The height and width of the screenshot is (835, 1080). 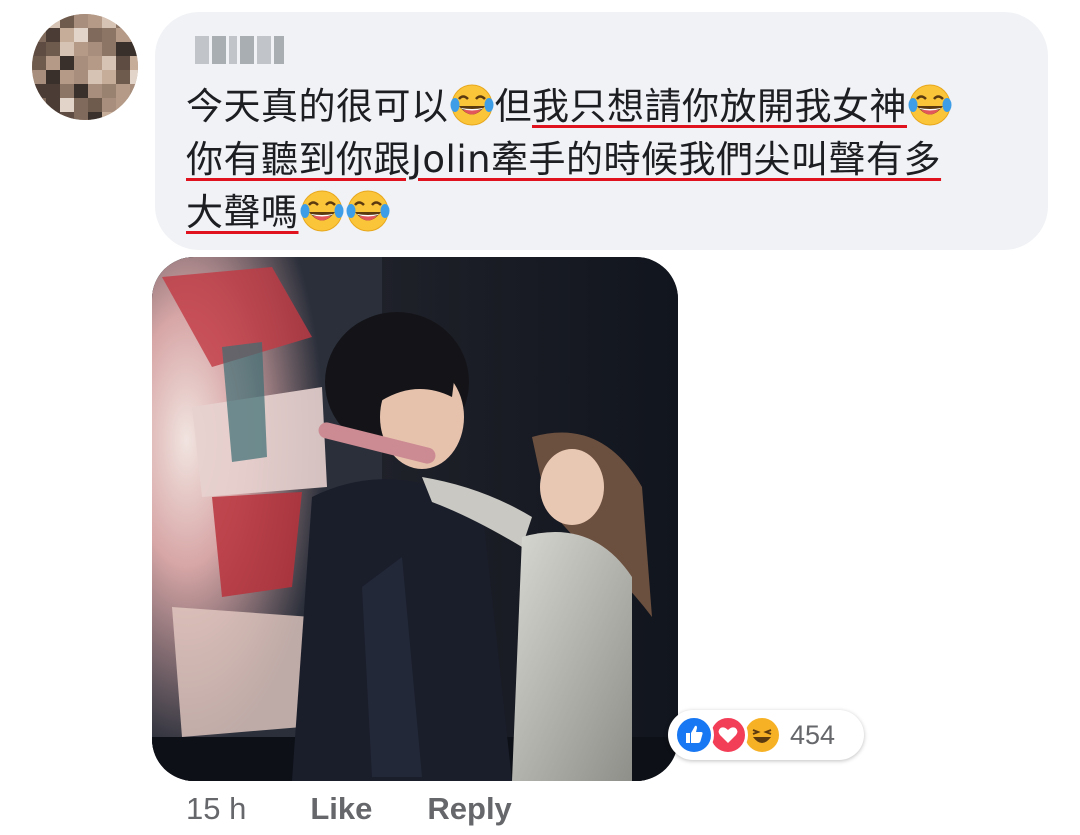 What do you see at coordinates (813, 734) in the screenshot?
I see `reaction-count: 454` at bounding box center [813, 734].